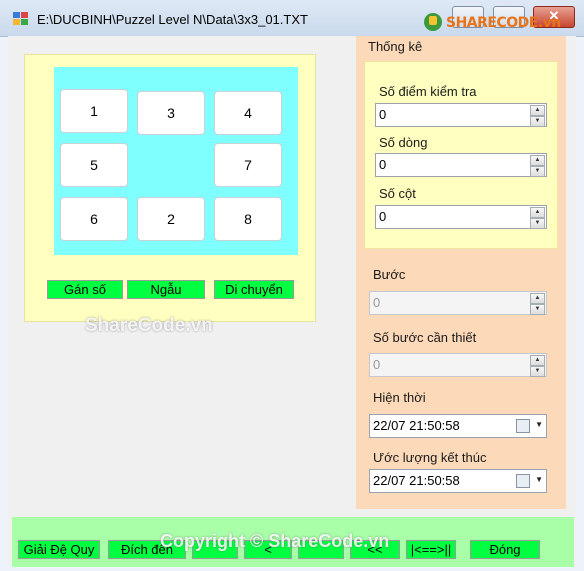 Image resolution: width=584 pixels, height=571 pixels. What do you see at coordinates (458, 481) in the screenshot?
I see `estimated-end-picker: 22/07 21:50:58 ▼` at bounding box center [458, 481].